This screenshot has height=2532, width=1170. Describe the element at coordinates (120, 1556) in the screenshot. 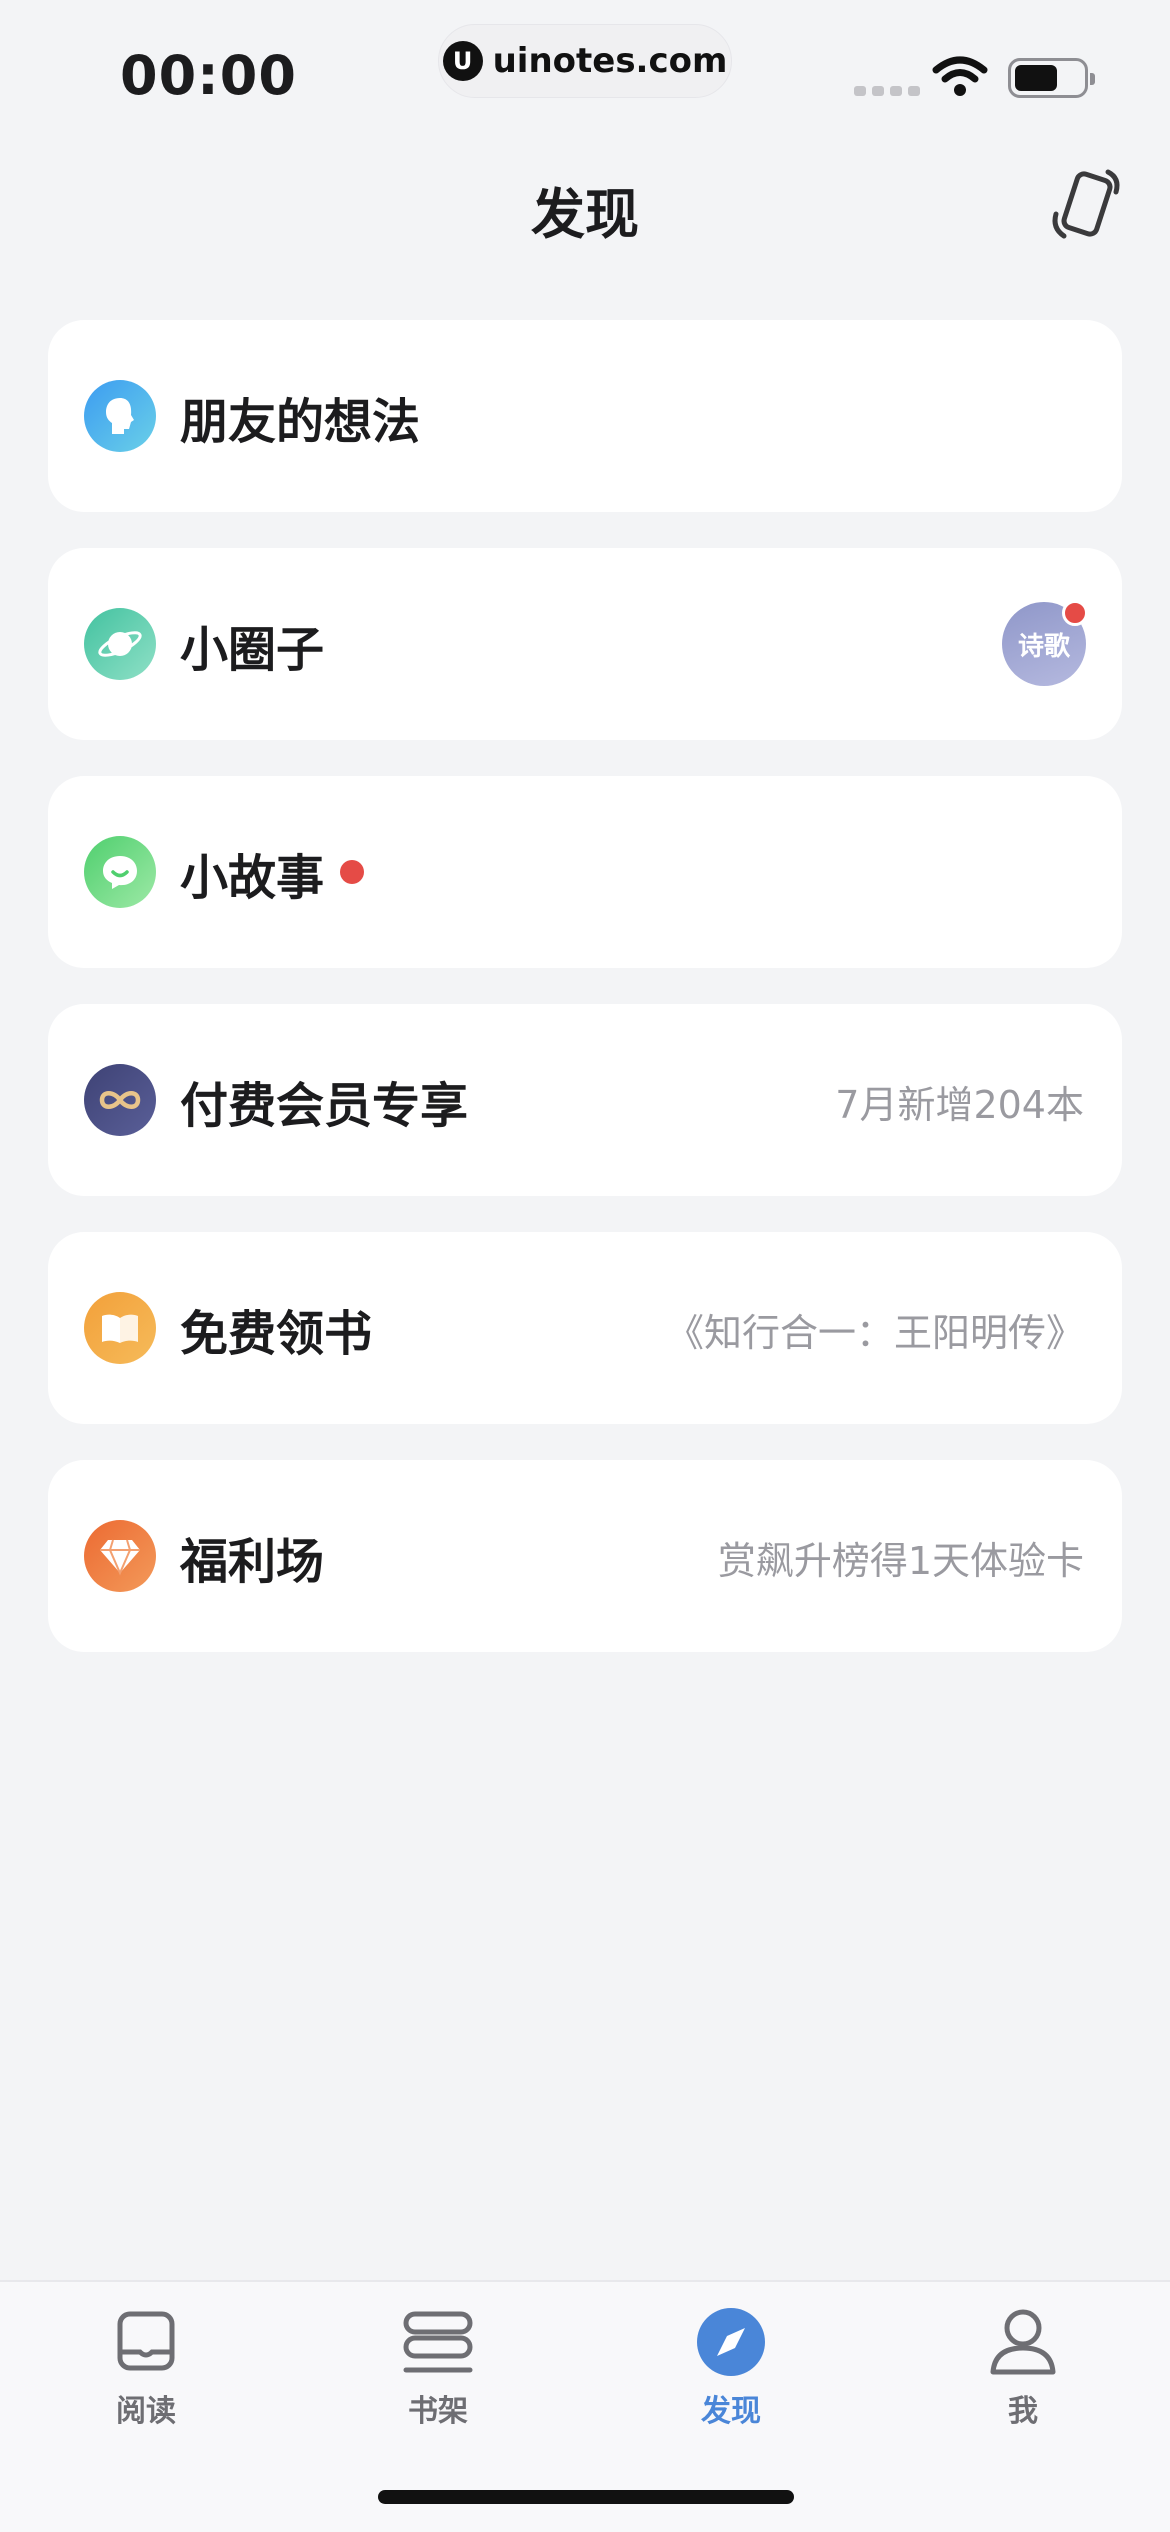

I see `diamond-icon` at that location.